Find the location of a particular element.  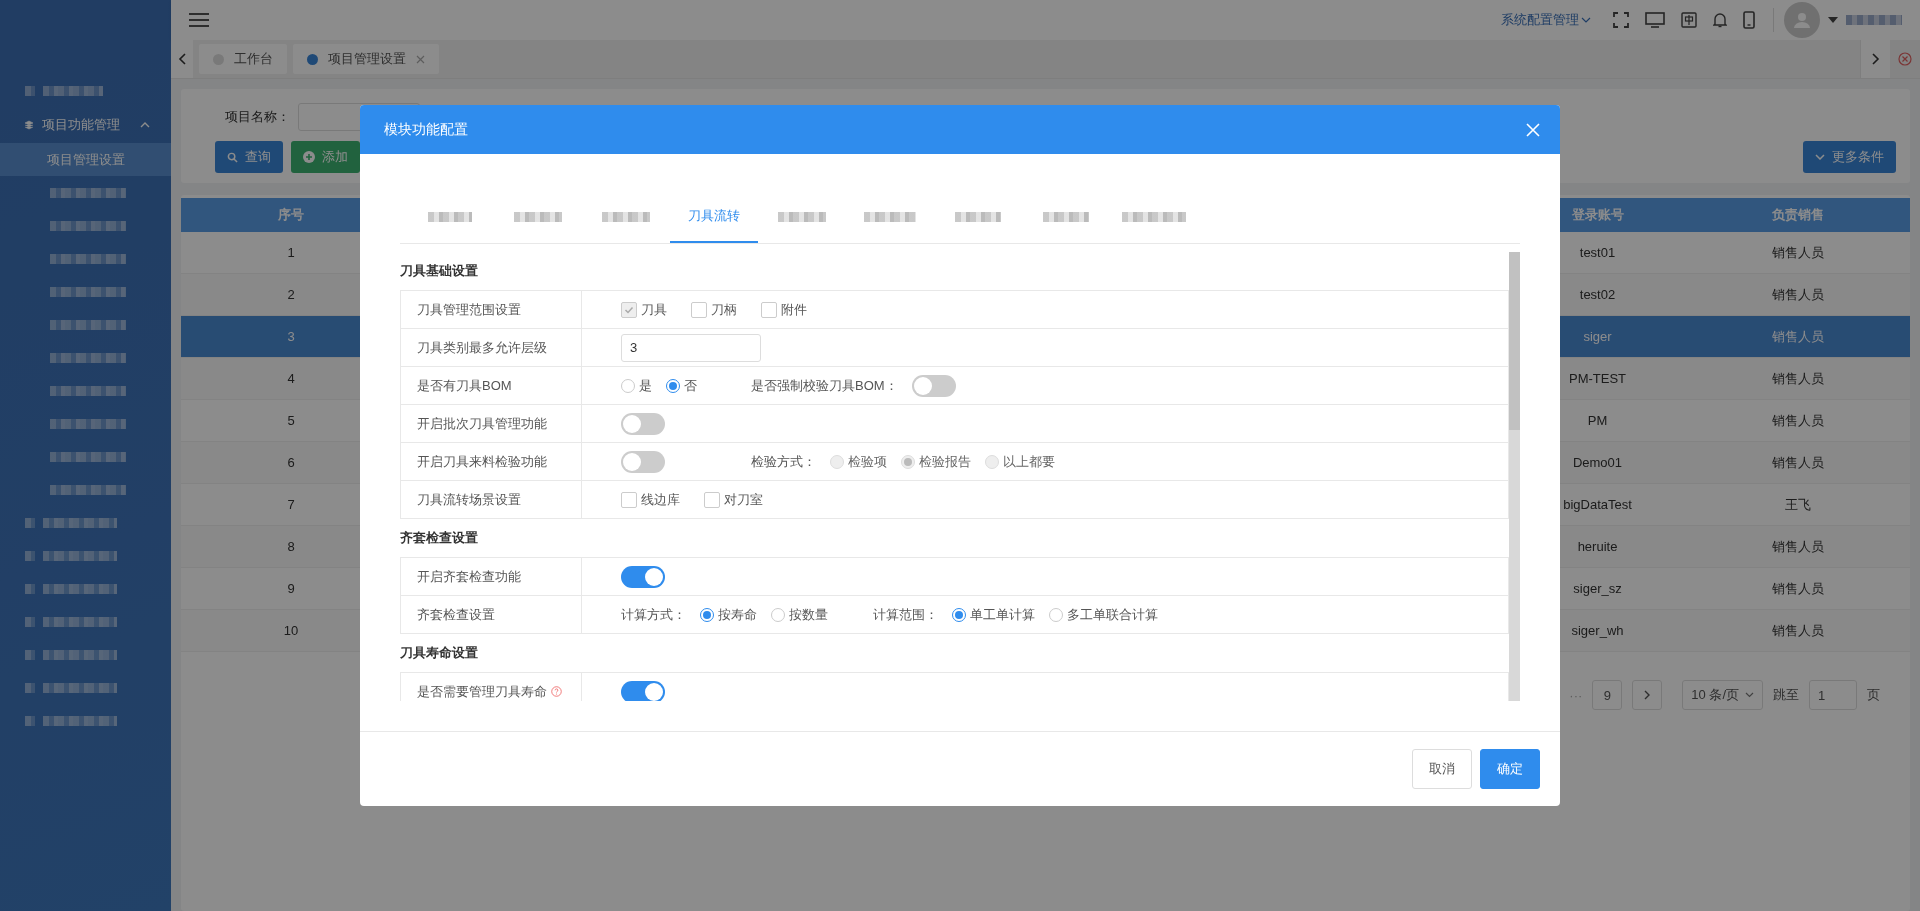

section-title: 齐套检查设置 is located at coordinates (439, 538).